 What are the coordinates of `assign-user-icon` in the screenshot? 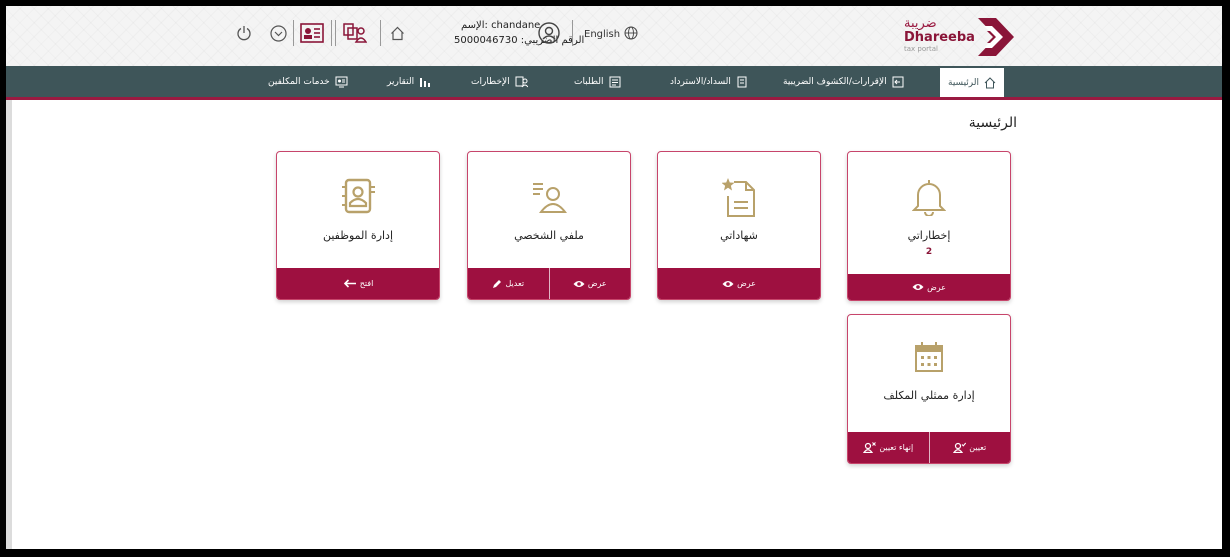 It's located at (960, 447).